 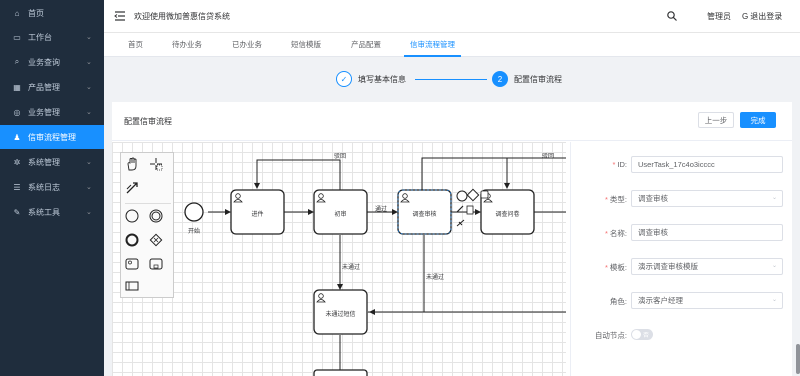 What do you see at coordinates (381, 210) in the screenshot?
I see `flow-label-pass: 通过` at bounding box center [381, 210].